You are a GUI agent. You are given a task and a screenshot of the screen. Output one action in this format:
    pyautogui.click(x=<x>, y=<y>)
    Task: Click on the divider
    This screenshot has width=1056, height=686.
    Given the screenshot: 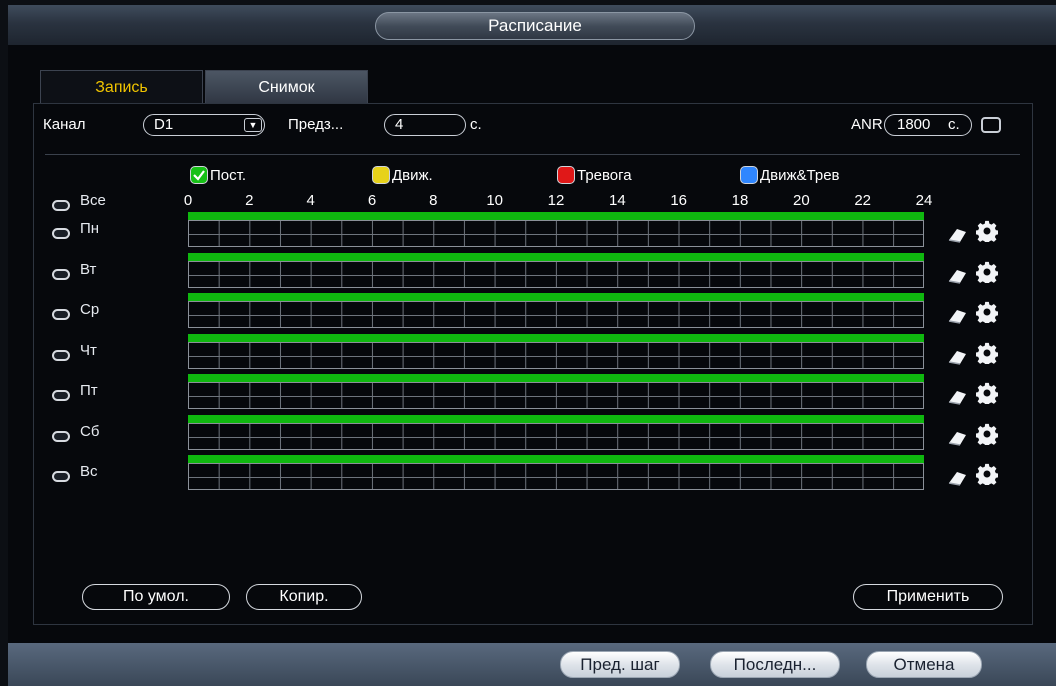 What is the action you would take?
    pyautogui.click(x=532, y=154)
    